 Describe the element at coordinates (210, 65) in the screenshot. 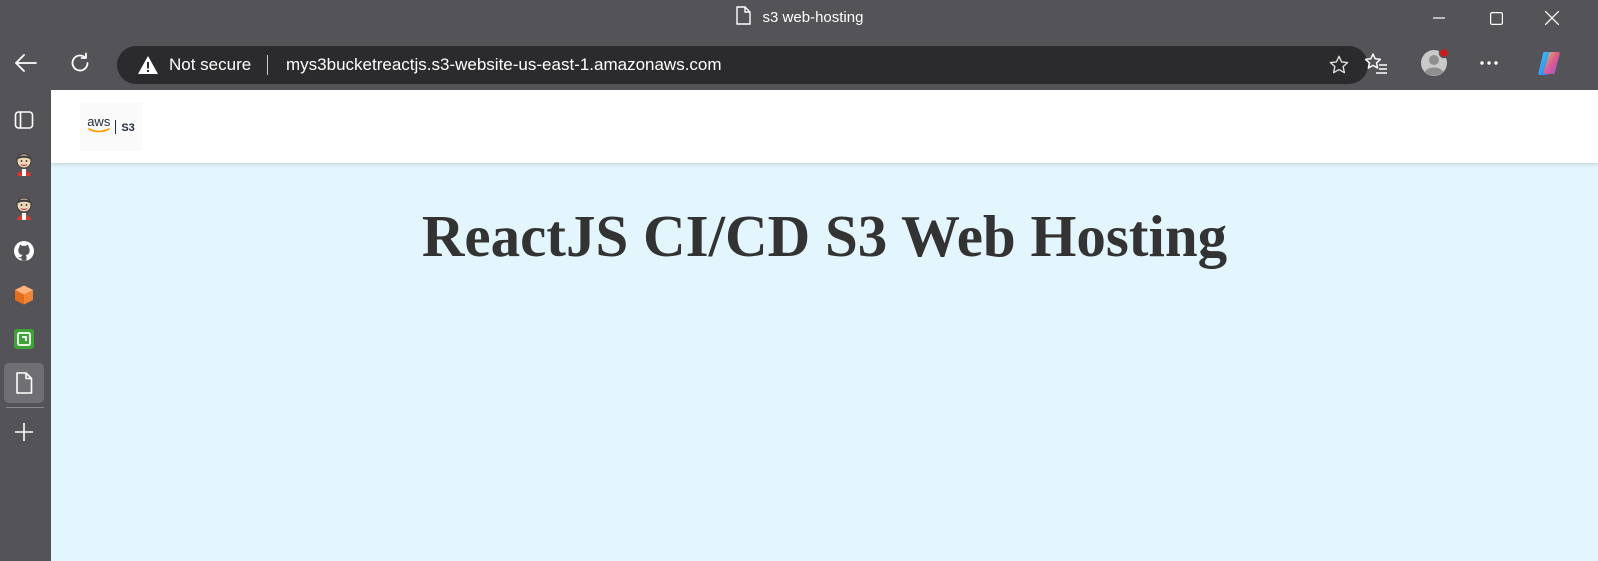

I see `security-label: Not secure` at that location.